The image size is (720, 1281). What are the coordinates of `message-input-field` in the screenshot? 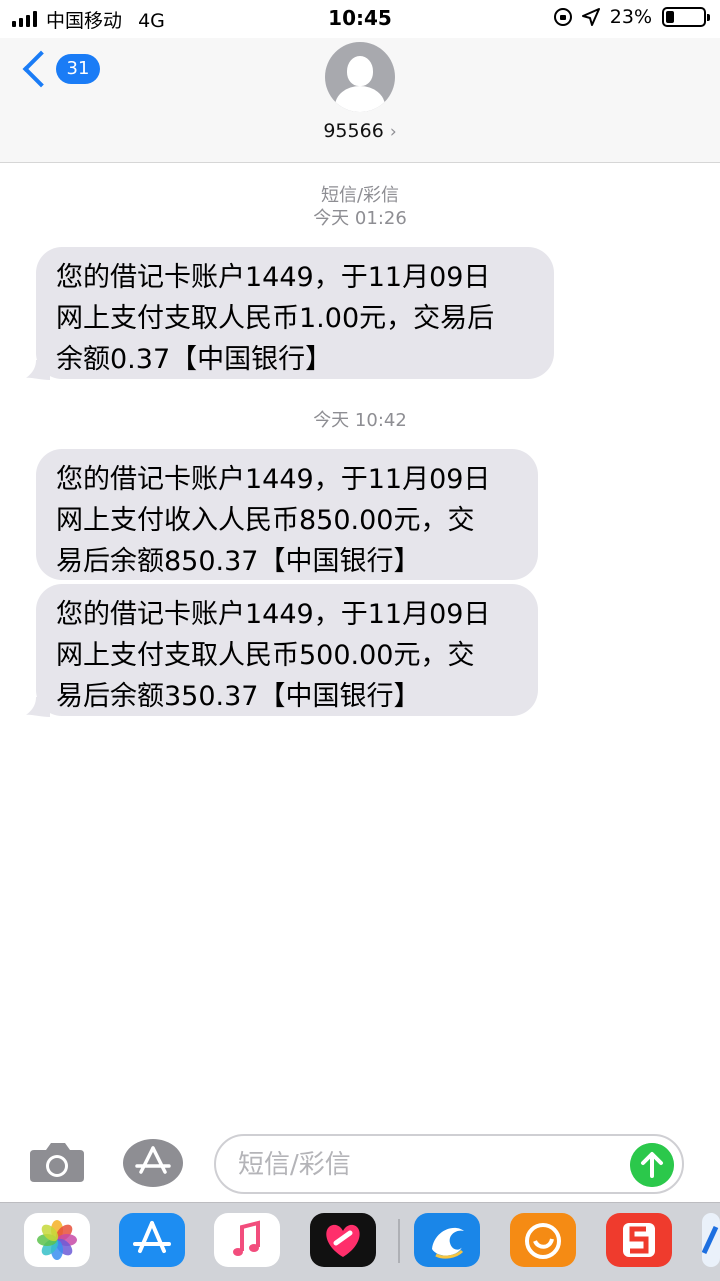 It's located at (449, 1164).